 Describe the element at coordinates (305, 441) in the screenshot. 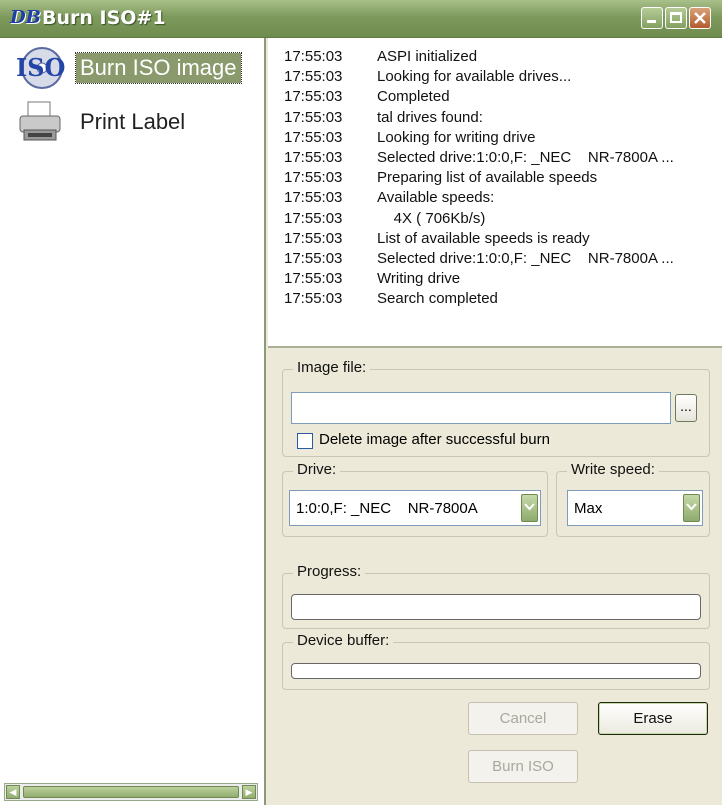

I see `delete-image-checkbox` at that location.